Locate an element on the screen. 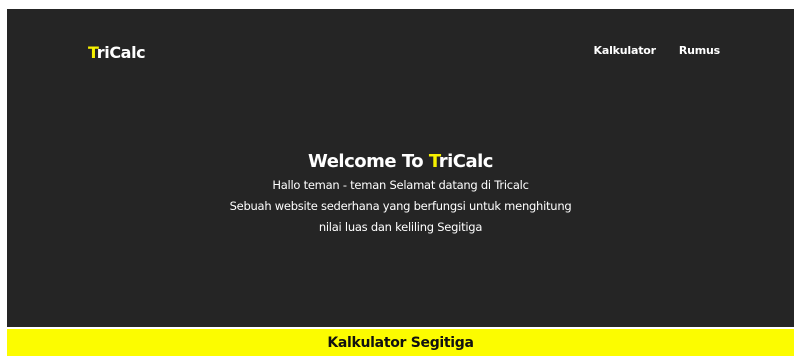  nav-link-kalkulator: Kalkulator is located at coordinates (625, 50).